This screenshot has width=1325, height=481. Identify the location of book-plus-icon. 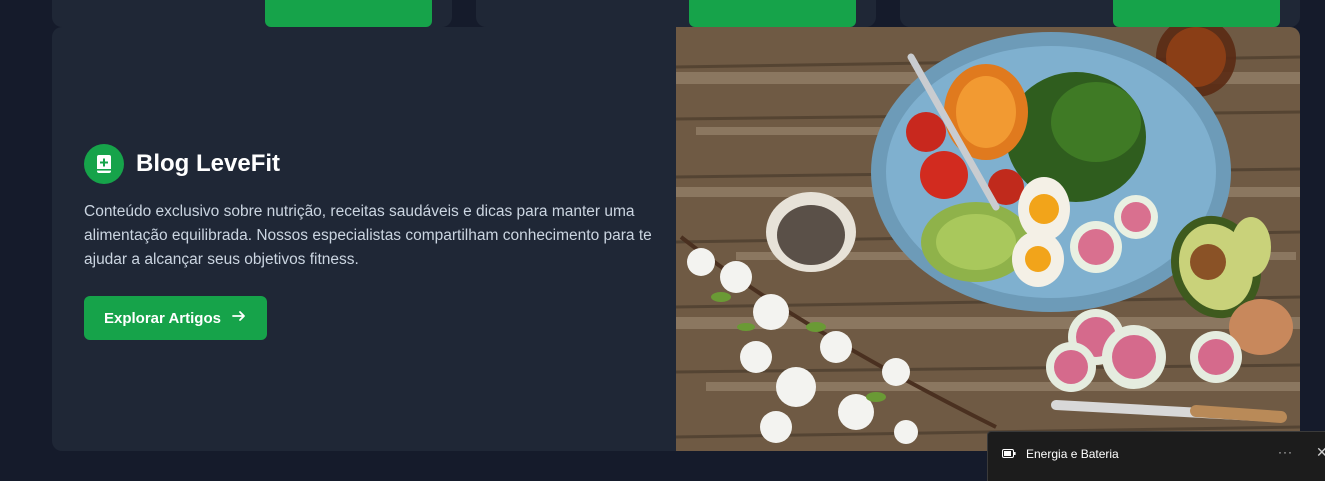
(104, 164).